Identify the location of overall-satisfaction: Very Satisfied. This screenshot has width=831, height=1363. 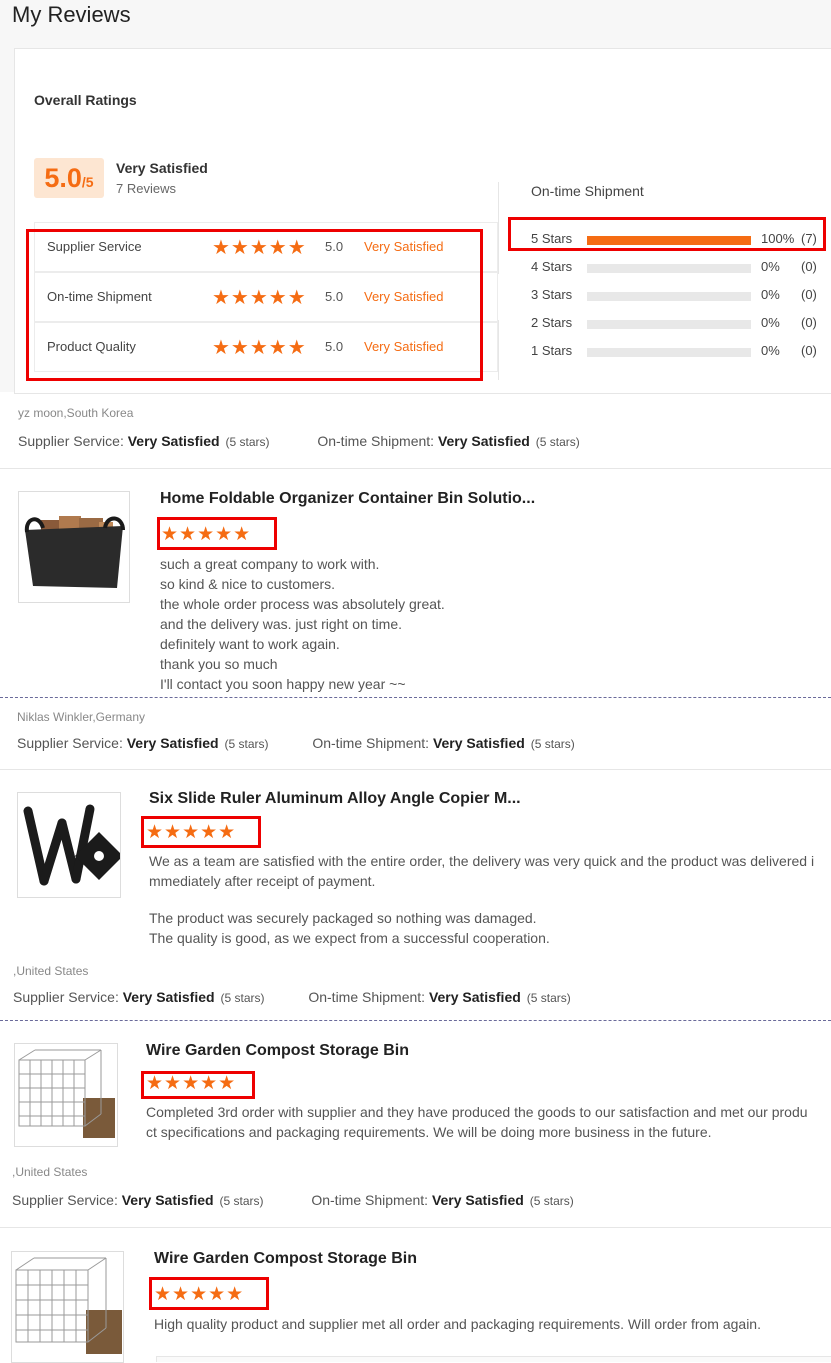
(162, 168).